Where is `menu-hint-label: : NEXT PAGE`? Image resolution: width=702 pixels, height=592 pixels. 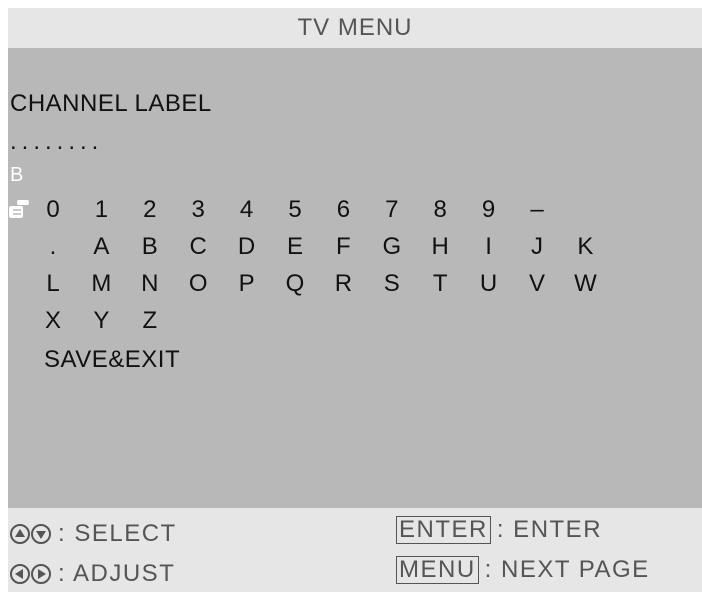 menu-hint-label: : NEXT PAGE is located at coordinates (567, 569).